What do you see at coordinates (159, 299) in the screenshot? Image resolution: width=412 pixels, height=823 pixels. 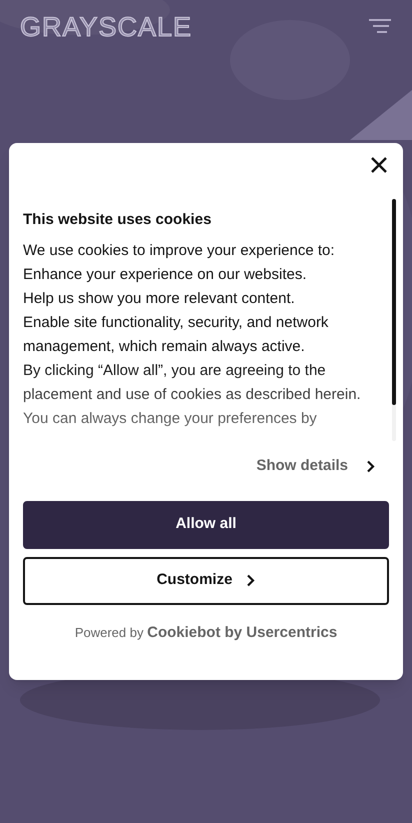 I see `cookie-text: Help us show you more relevant content.` at bounding box center [159, 299].